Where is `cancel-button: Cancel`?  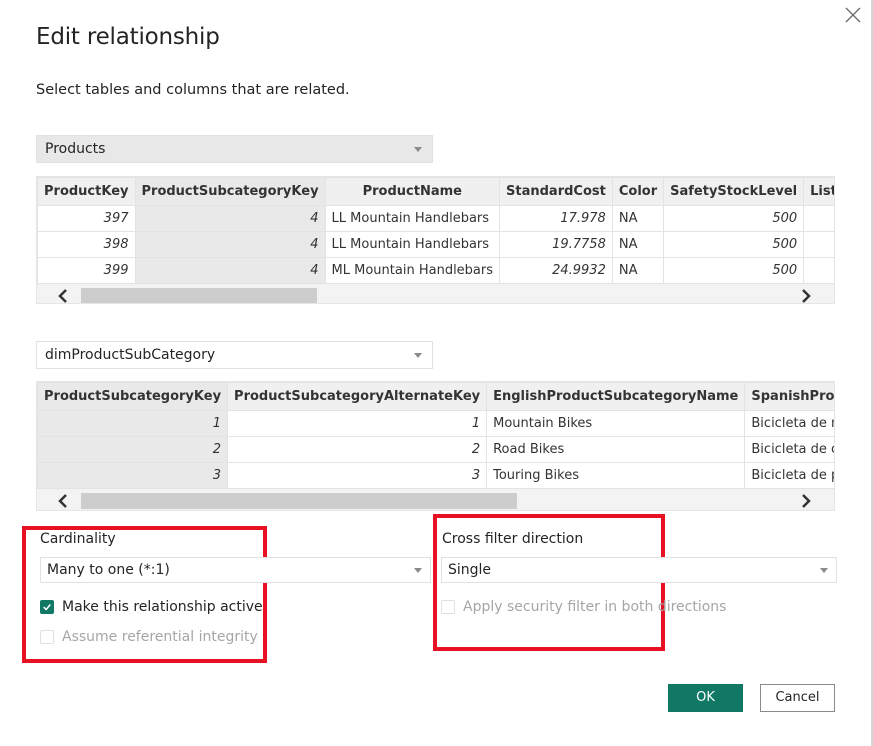
cancel-button: Cancel is located at coordinates (797, 698).